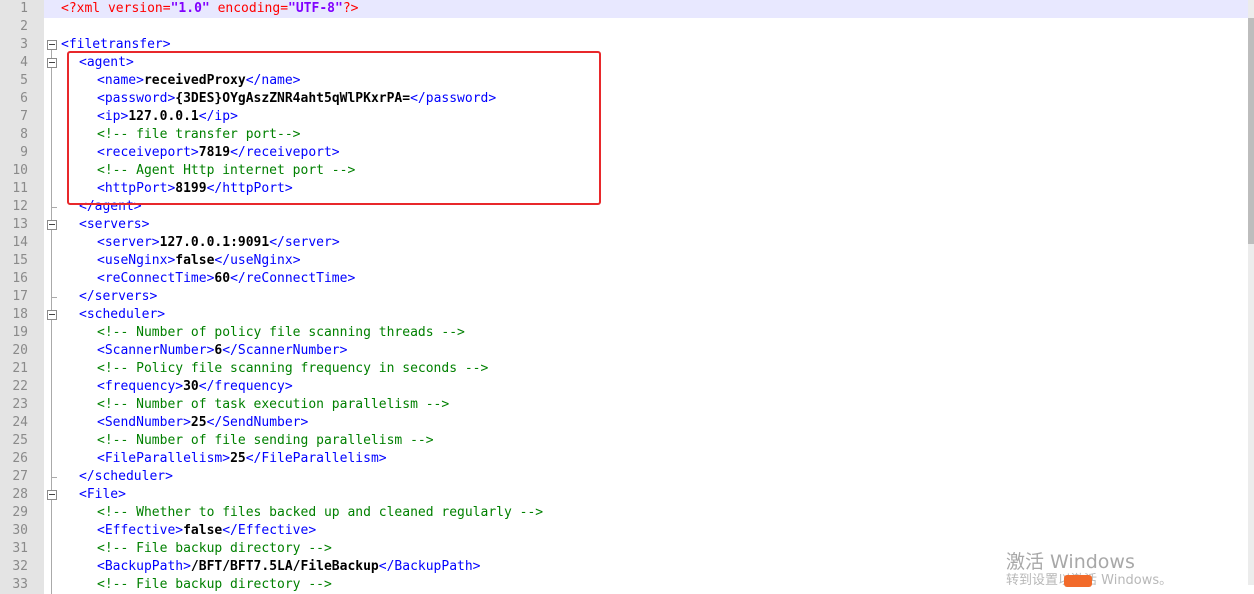 The image size is (1254, 594). What do you see at coordinates (22, 171) in the screenshot?
I see `line-number: 10` at bounding box center [22, 171].